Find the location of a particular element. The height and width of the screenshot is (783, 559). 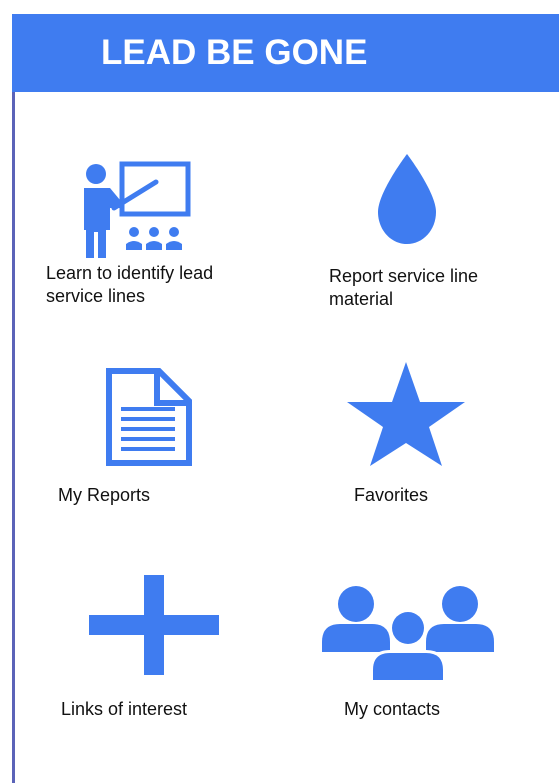

menu-item-my-reports: My Reports is located at coordinates (155, 440).